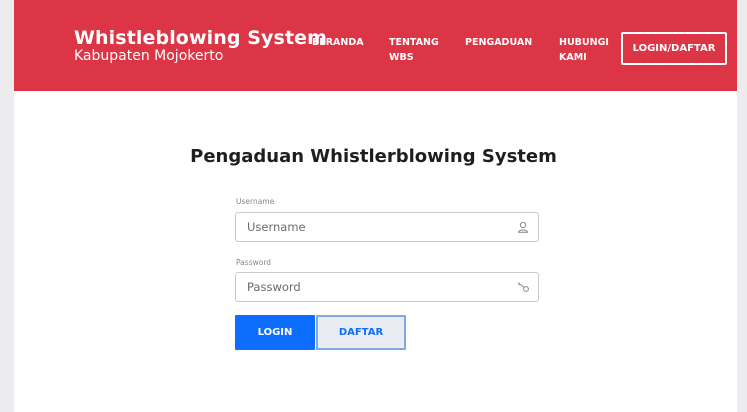 The image size is (747, 412). I want to click on password-field, so click(387, 287).